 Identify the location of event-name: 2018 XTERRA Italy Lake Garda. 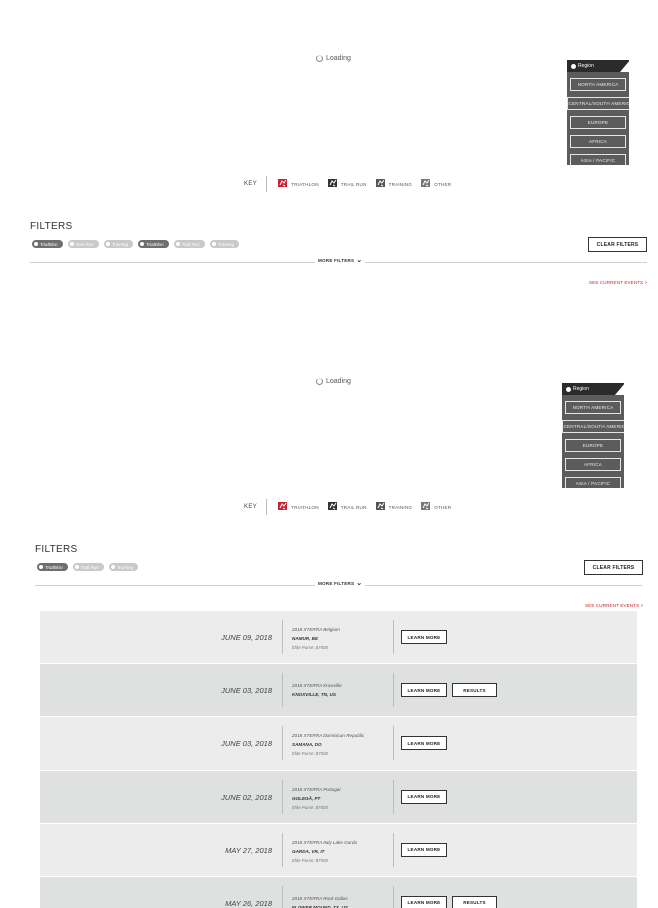
(324, 842).